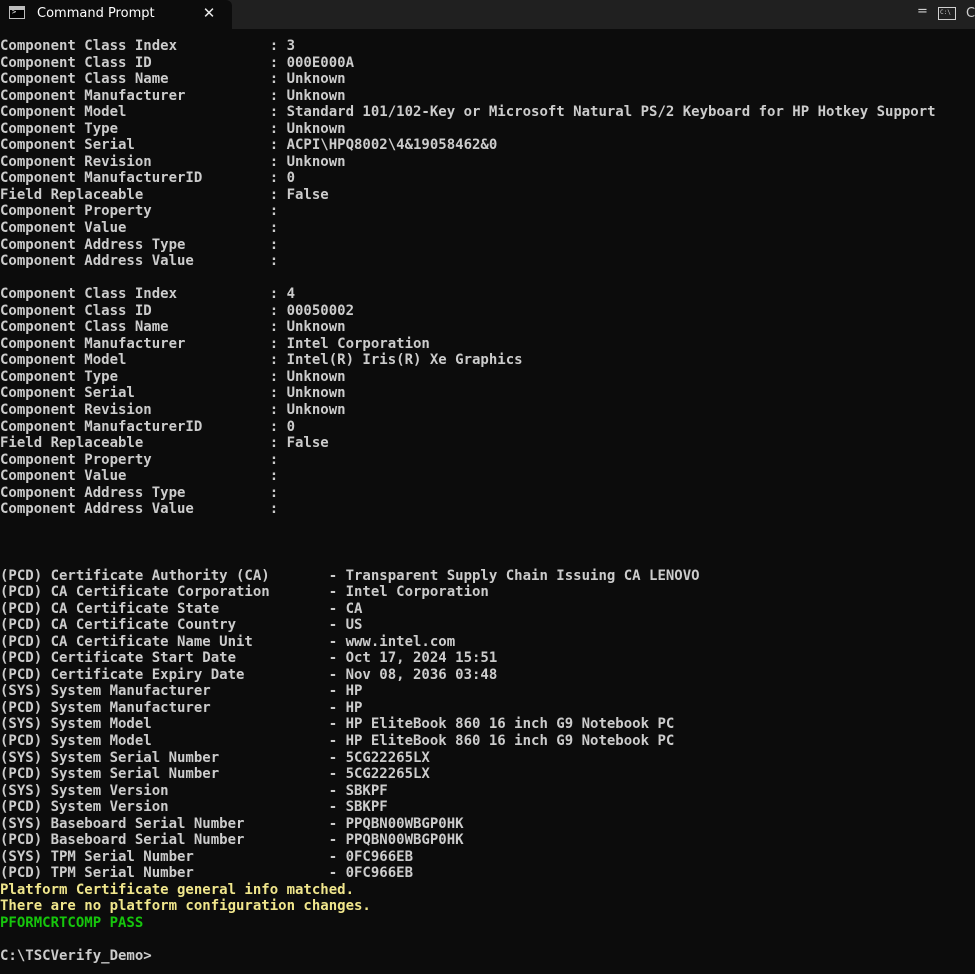  Describe the element at coordinates (181, 625) in the screenshot. I see `console-line: (PCD) CA Certificate Country - US` at that location.